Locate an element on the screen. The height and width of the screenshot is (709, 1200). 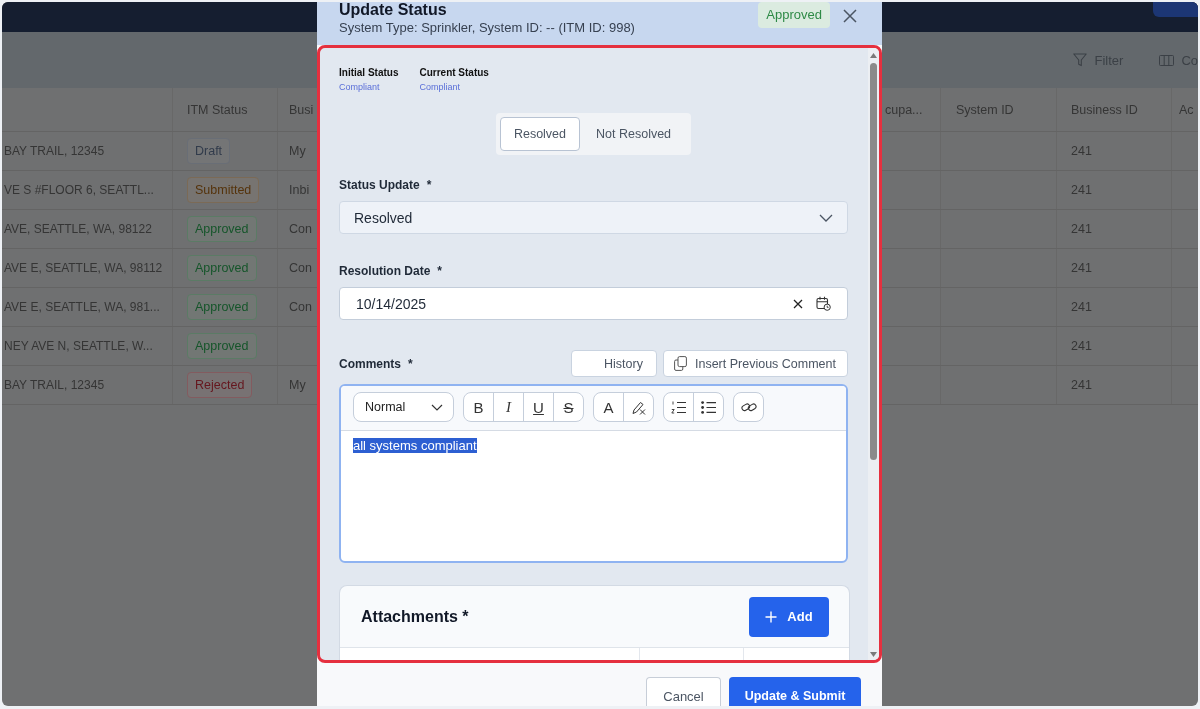
segment-tab: Resolved is located at coordinates (540, 134).